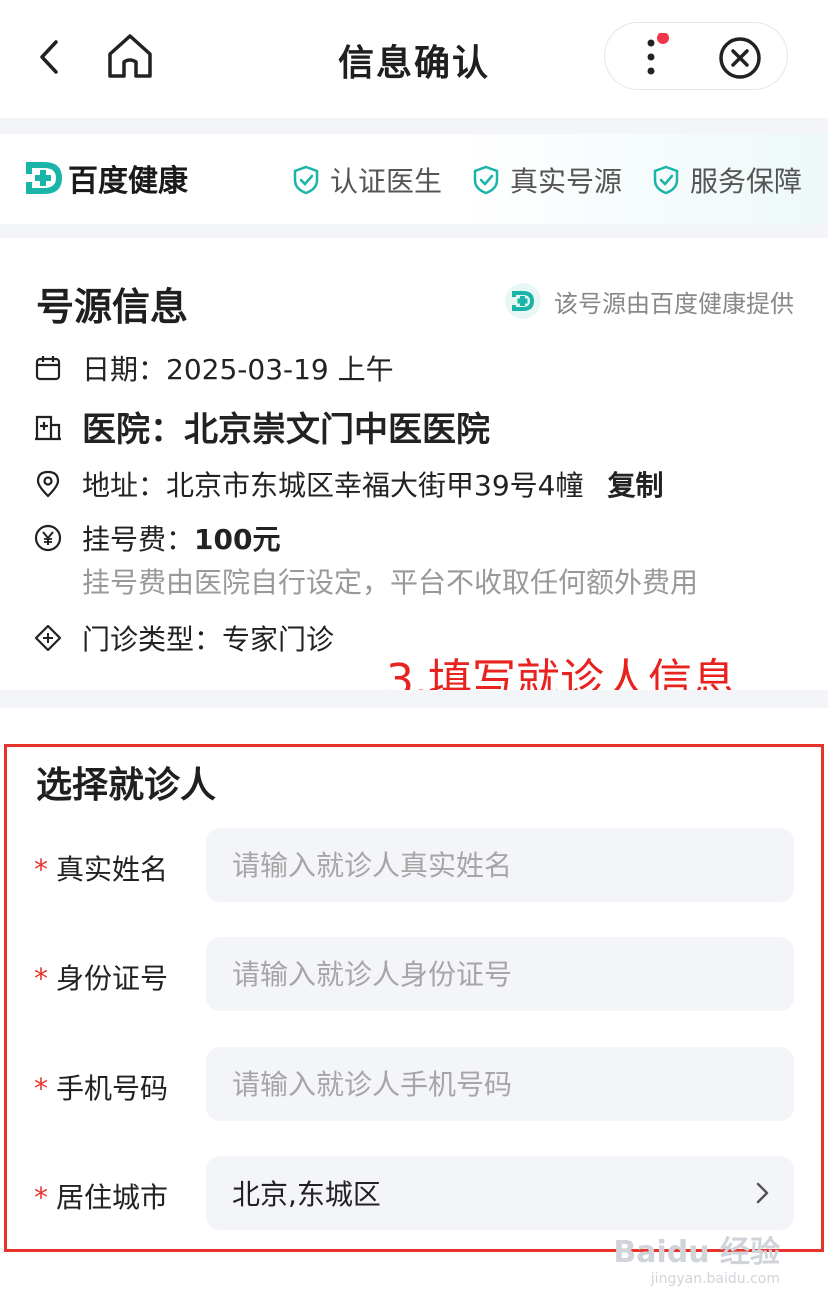 The width and height of the screenshot is (828, 1303). Describe the element at coordinates (126, 785) in the screenshot. I see `patient-form-title: 选择就诊人` at that location.